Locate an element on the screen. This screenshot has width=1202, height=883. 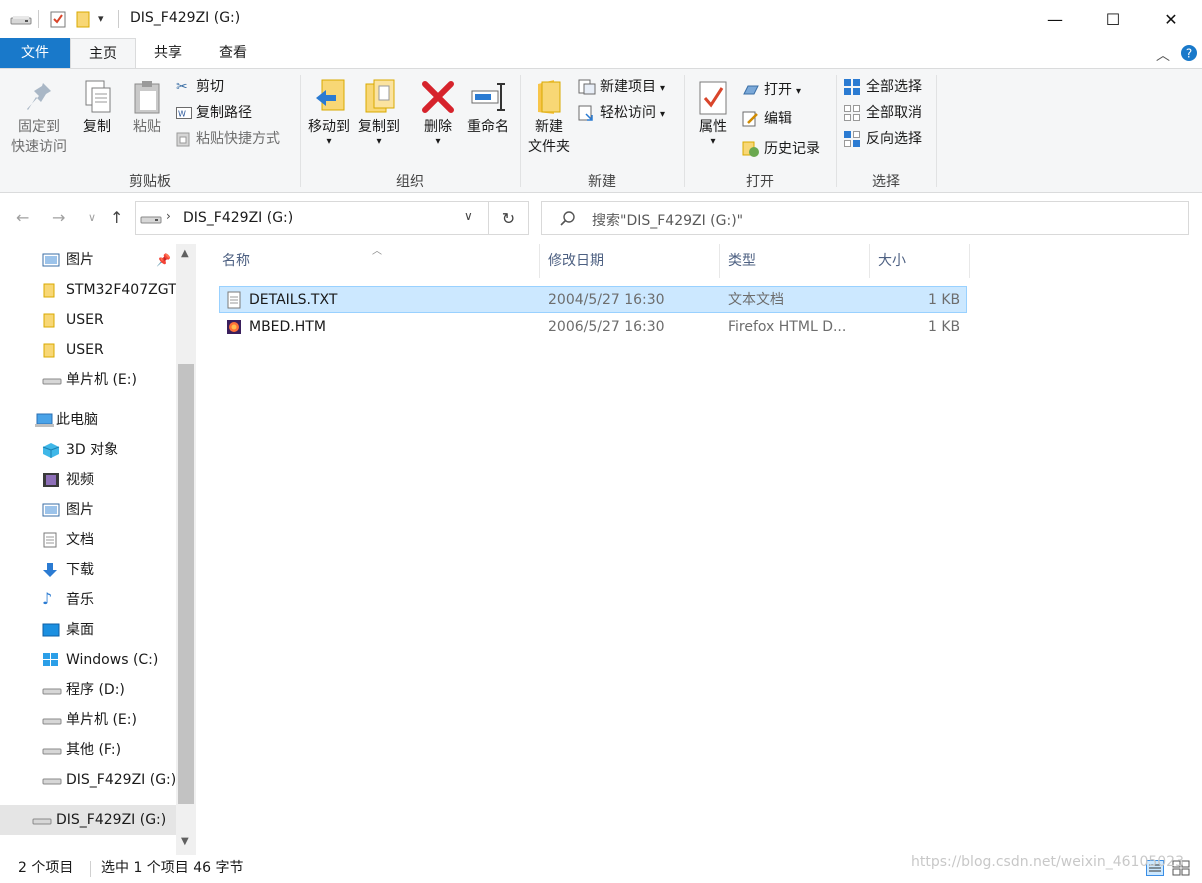
breadcrumb-current: DIS_F429ZI (G:) is located at coordinates (238, 218).